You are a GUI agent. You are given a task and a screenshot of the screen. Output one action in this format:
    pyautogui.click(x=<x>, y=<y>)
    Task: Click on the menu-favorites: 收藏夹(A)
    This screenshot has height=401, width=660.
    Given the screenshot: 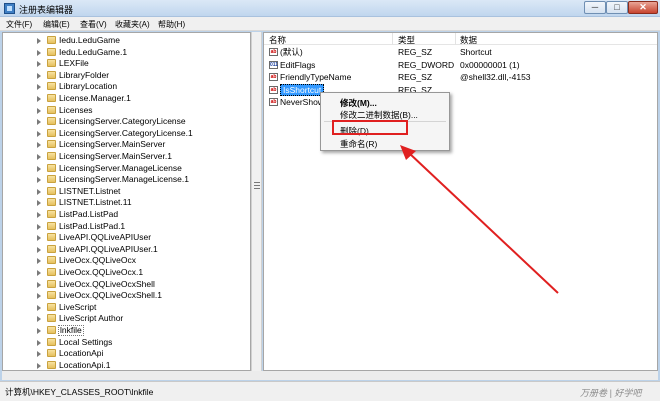 What is the action you would take?
    pyautogui.click(x=132, y=24)
    